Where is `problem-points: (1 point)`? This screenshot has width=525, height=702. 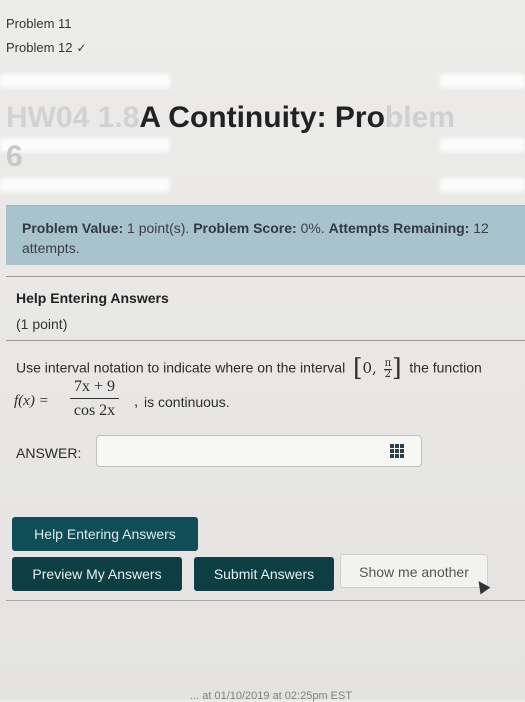
problem-points: (1 point) is located at coordinates (42, 324).